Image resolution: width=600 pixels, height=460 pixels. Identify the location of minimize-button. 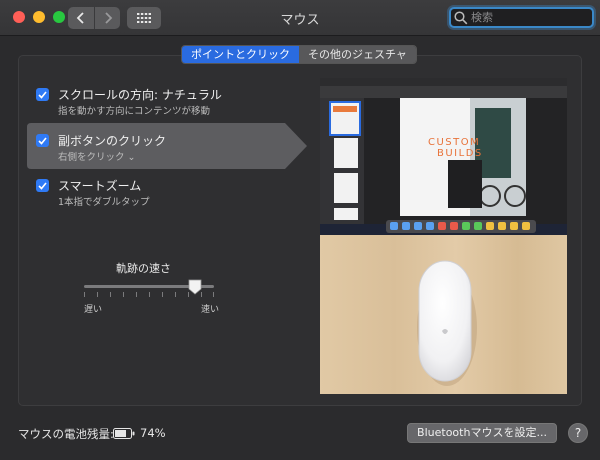
(39, 17).